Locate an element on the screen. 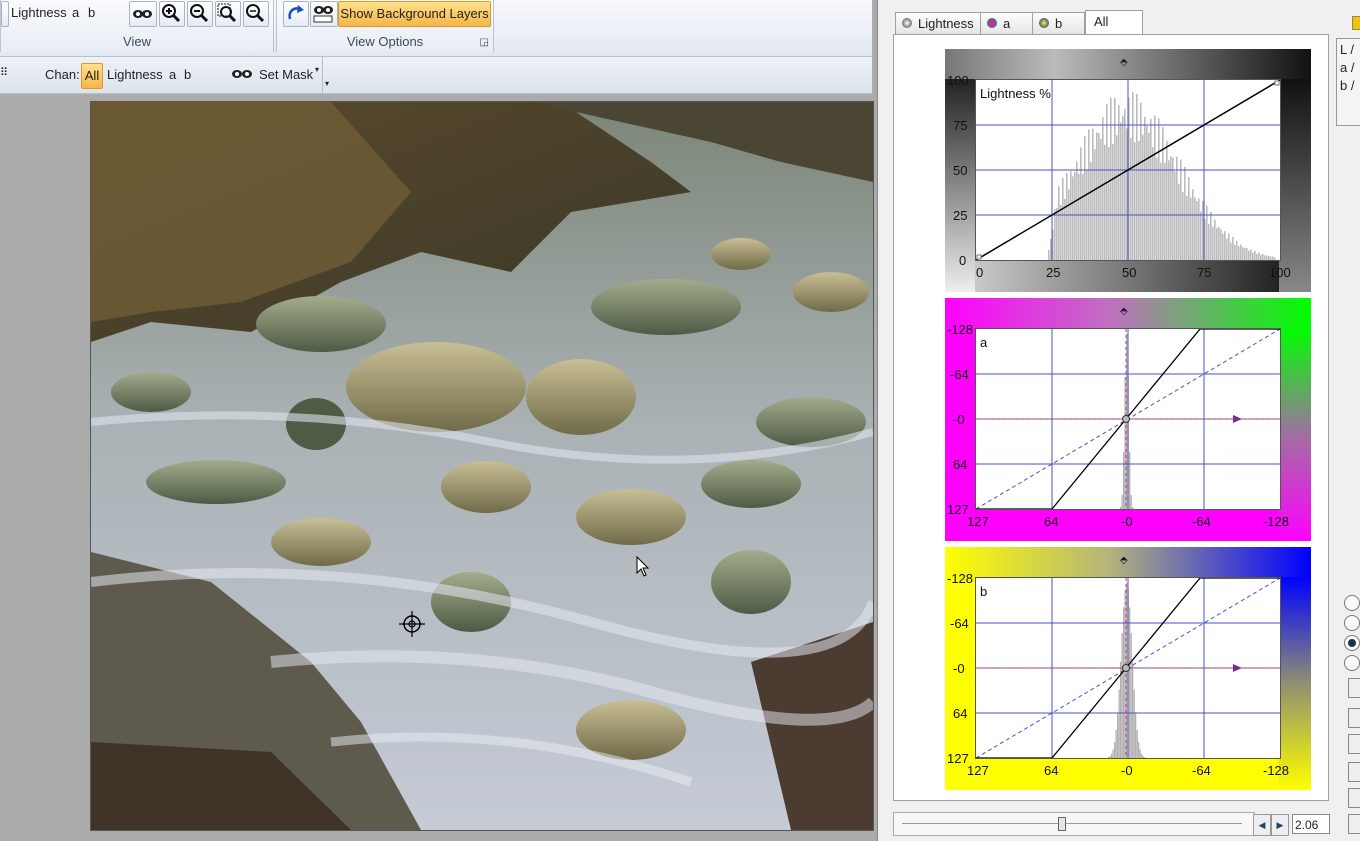  lightness-curve-label: Lightness % is located at coordinates (1015, 93).